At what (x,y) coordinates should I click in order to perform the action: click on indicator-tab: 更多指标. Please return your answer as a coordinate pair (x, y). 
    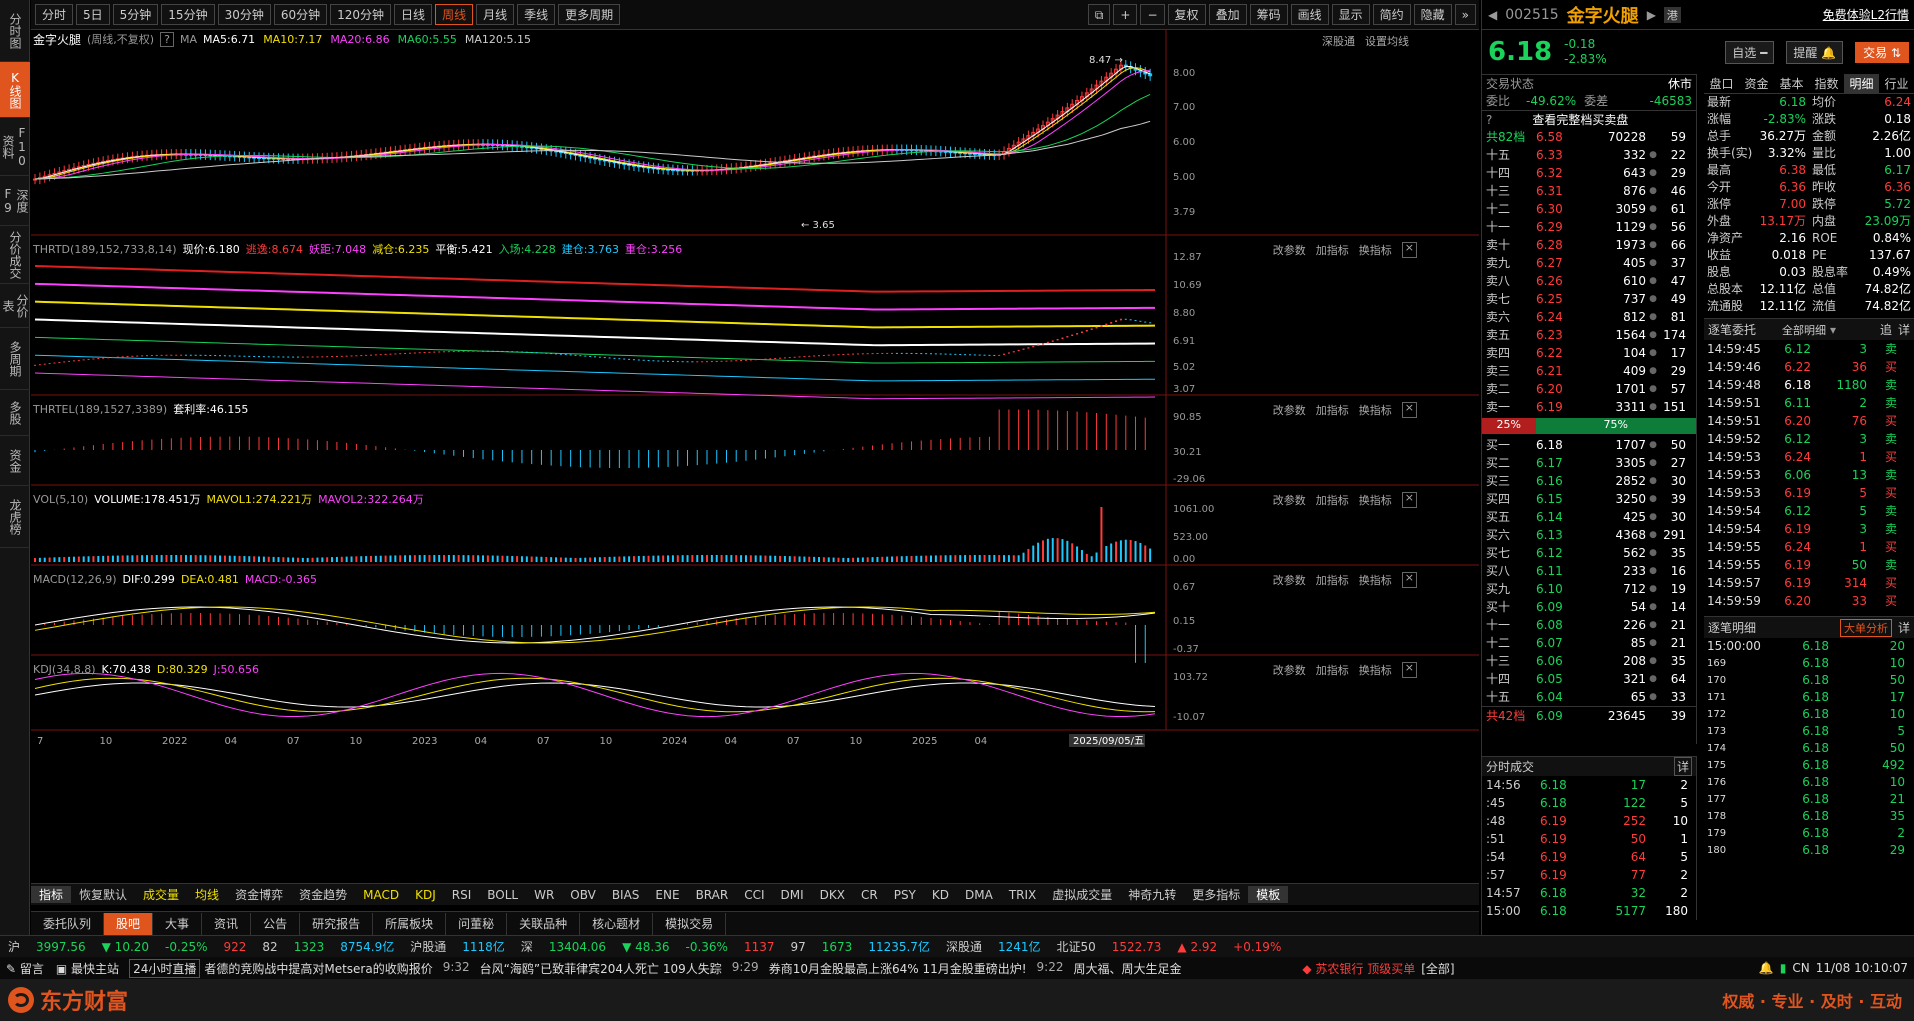
    Looking at the image, I should click on (1216, 894).